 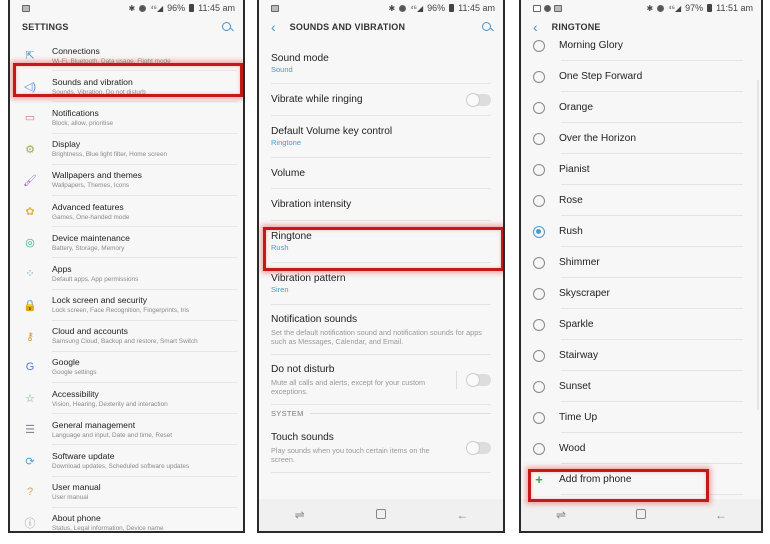 What do you see at coordinates (381, 284) in the screenshot?
I see `setting-vibration-pattern: Vibration pattern Siren` at bounding box center [381, 284].